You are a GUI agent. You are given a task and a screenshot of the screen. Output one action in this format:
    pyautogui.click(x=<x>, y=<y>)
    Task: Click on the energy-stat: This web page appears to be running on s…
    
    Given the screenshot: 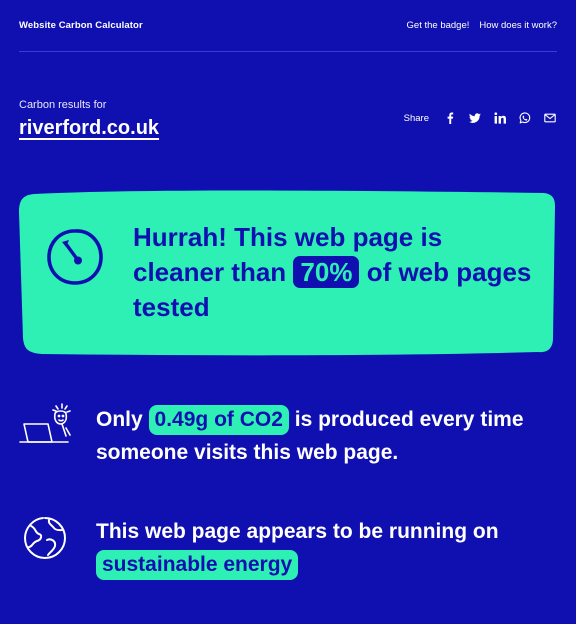 What is the action you would take?
    pyautogui.click(x=321, y=548)
    